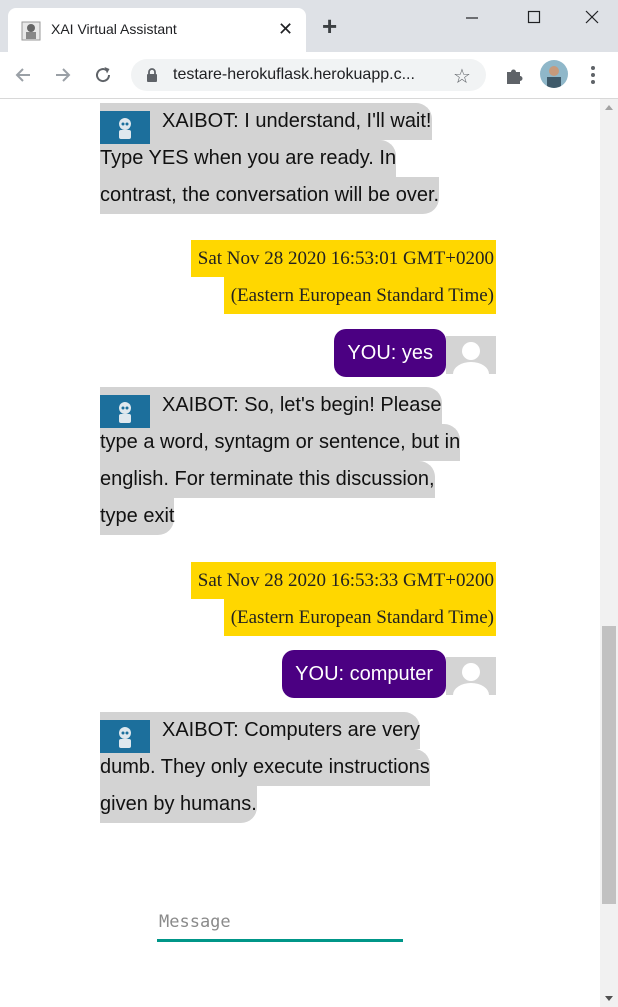 The image size is (618, 1007). I want to click on address-bar: testare-herokuflask.herokuapp.c... ☆, so click(308, 75).